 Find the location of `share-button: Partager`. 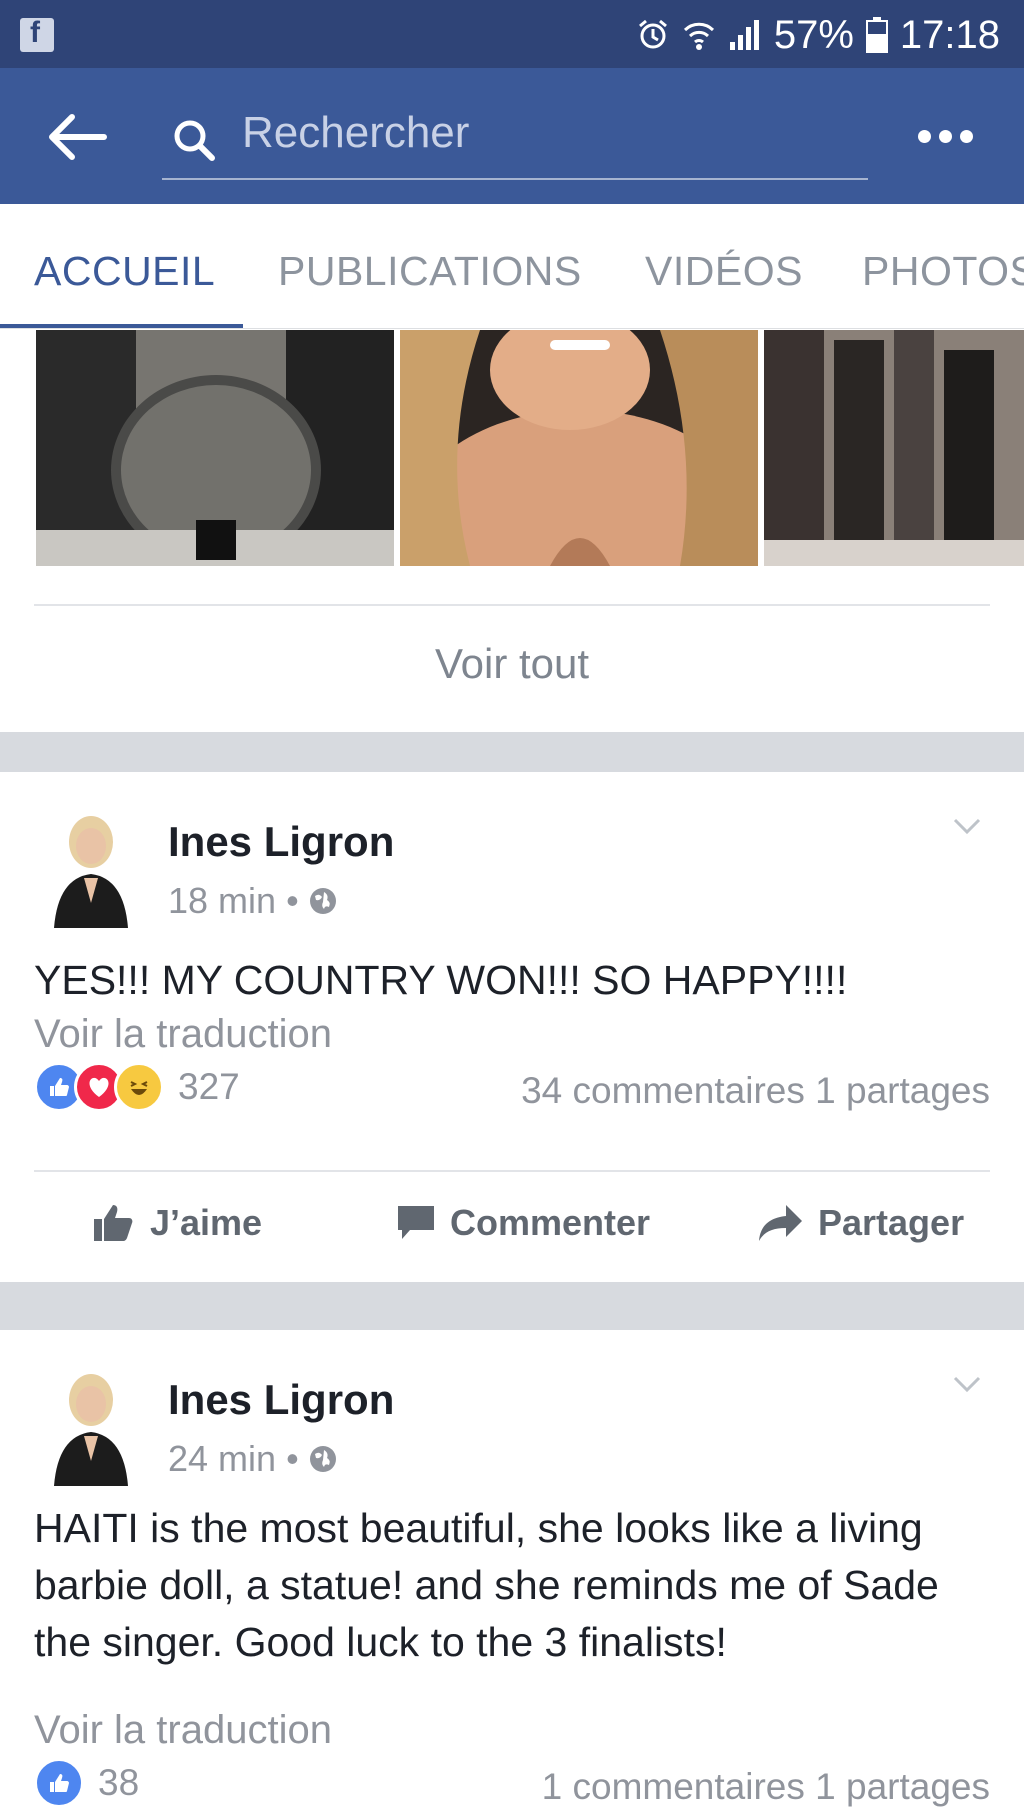

share-button: Partager is located at coordinates (861, 1223).